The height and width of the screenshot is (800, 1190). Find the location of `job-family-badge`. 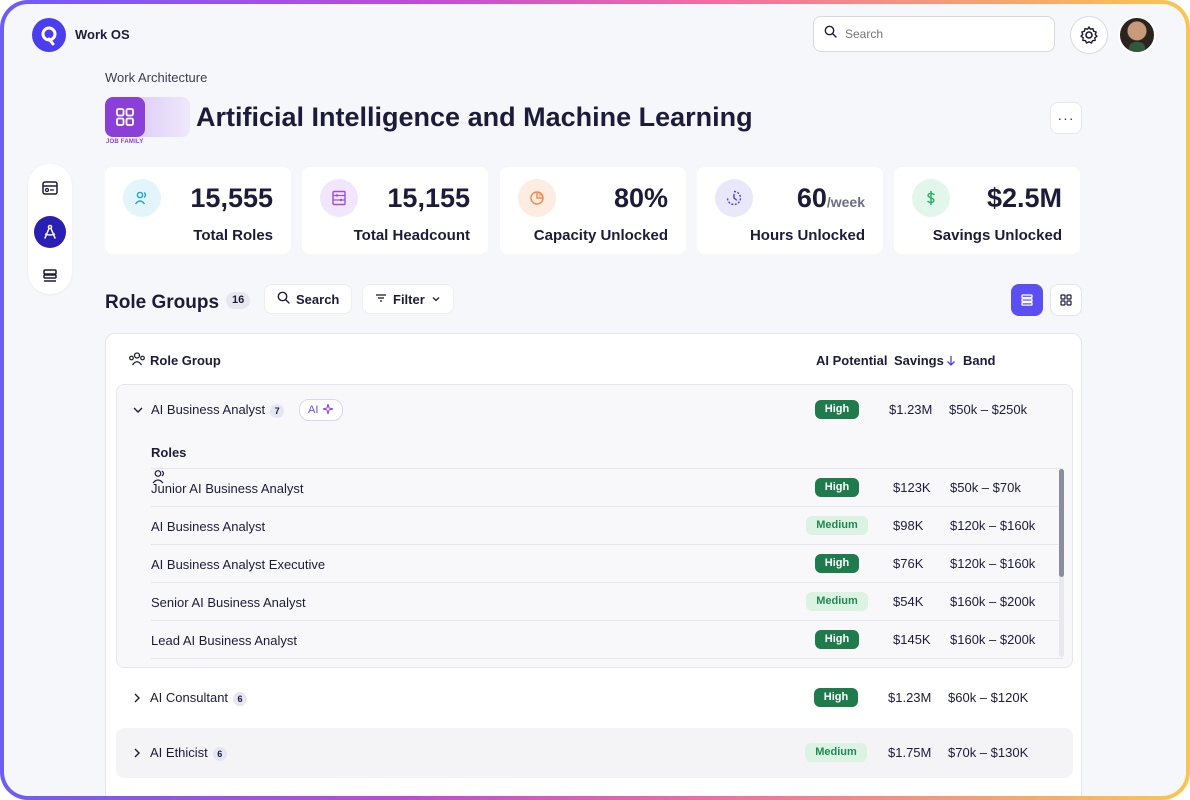

job-family-badge is located at coordinates (125, 117).